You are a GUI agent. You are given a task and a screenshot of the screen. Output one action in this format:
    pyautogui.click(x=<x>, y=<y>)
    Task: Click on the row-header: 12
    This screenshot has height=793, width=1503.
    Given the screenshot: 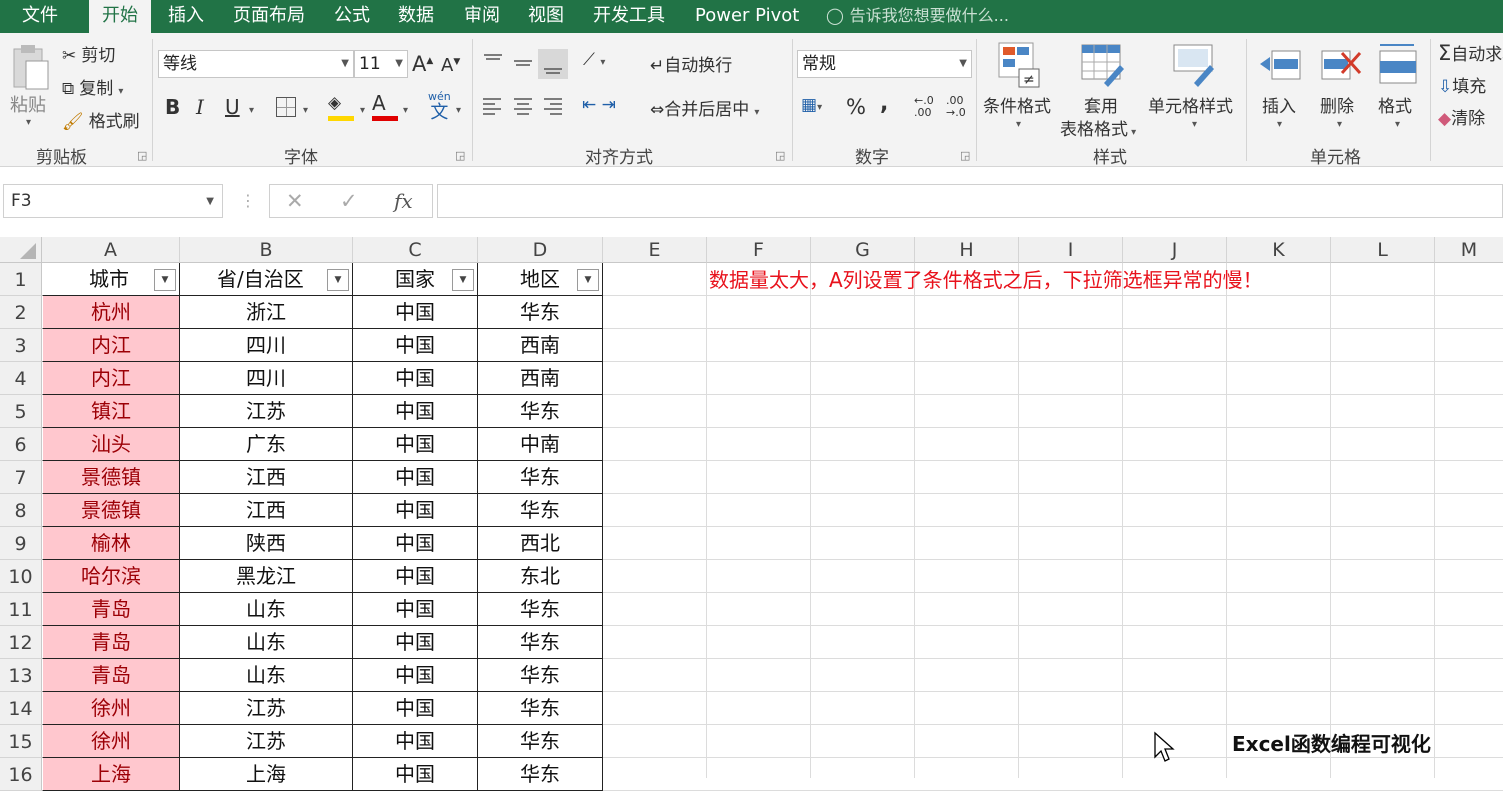 What is the action you would take?
    pyautogui.click(x=21, y=642)
    